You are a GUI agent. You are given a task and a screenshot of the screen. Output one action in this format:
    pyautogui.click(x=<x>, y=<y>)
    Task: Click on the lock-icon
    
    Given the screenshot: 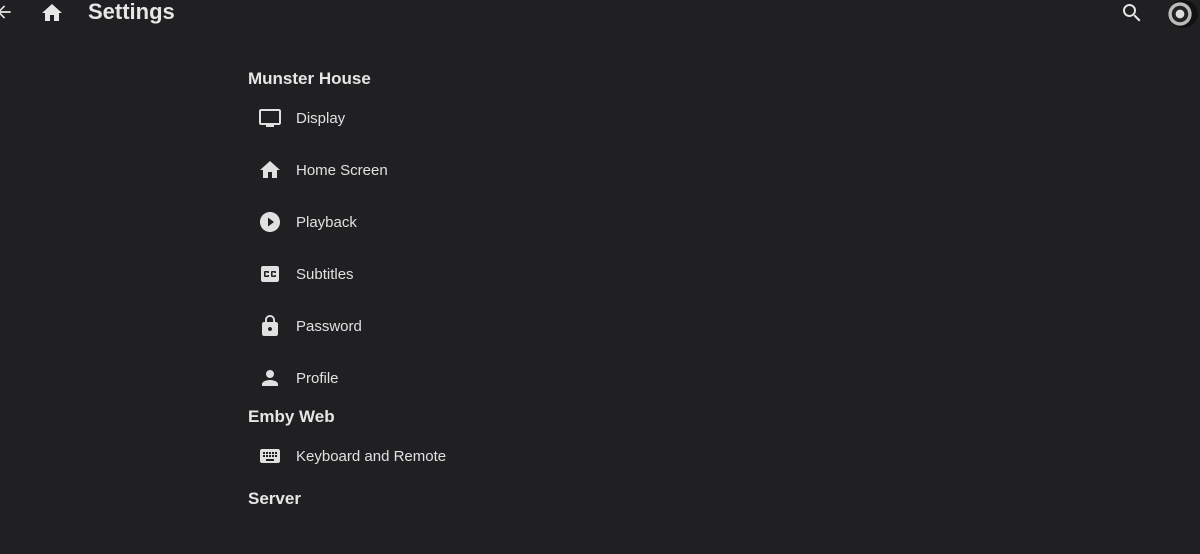 What is the action you would take?
    pyautogui.click(x=270, y=326)
    